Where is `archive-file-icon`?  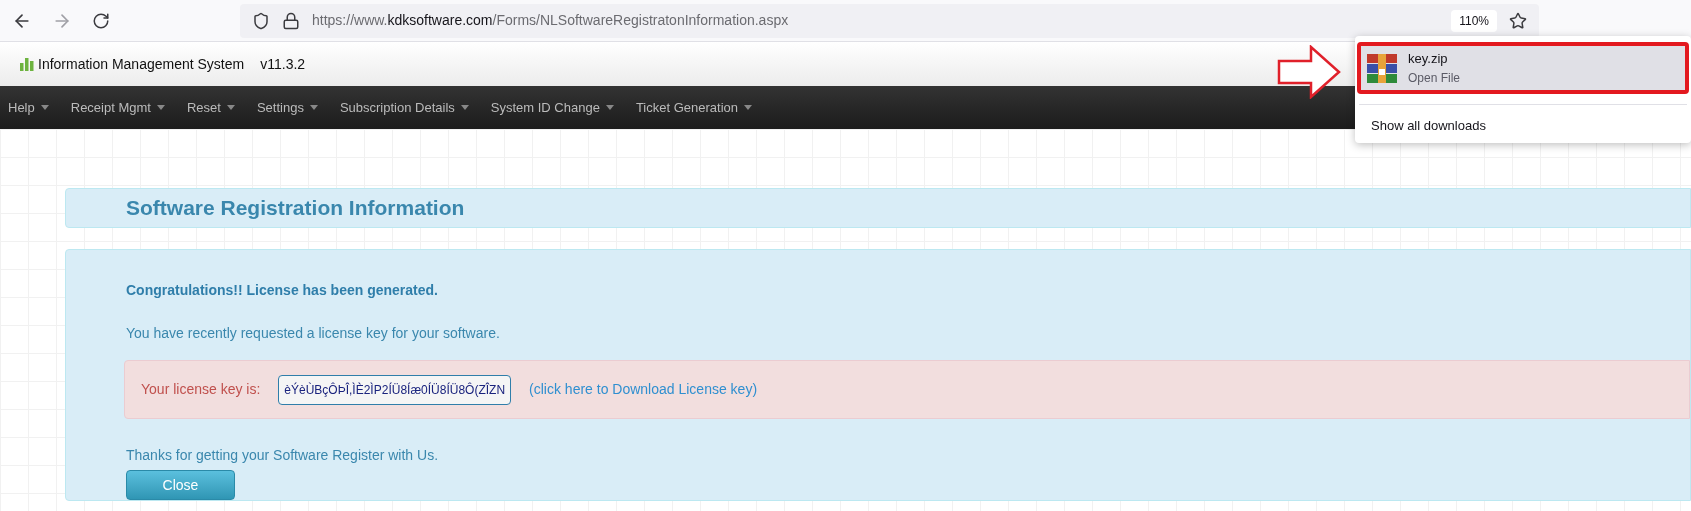 archive-file-icon is located at coordinates (1382, 68).